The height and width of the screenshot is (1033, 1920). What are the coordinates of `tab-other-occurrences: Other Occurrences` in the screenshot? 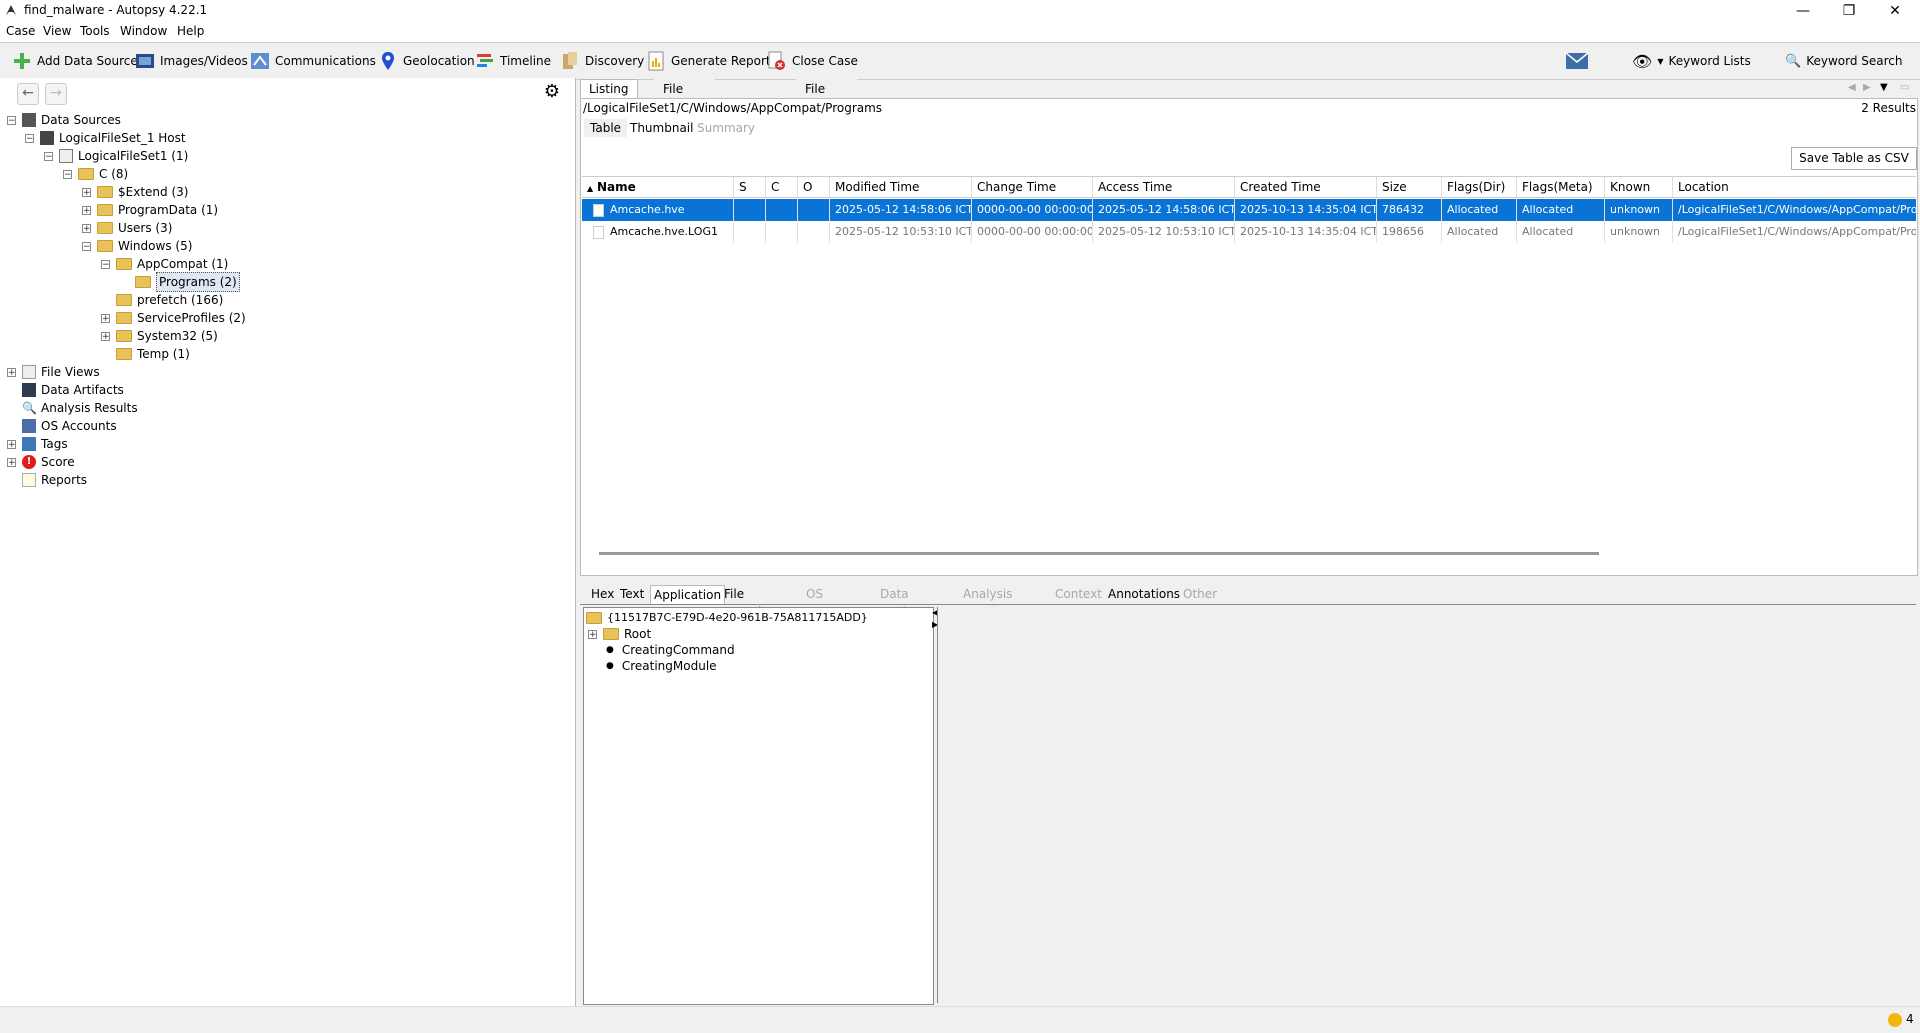 It's located at (1220, 602).